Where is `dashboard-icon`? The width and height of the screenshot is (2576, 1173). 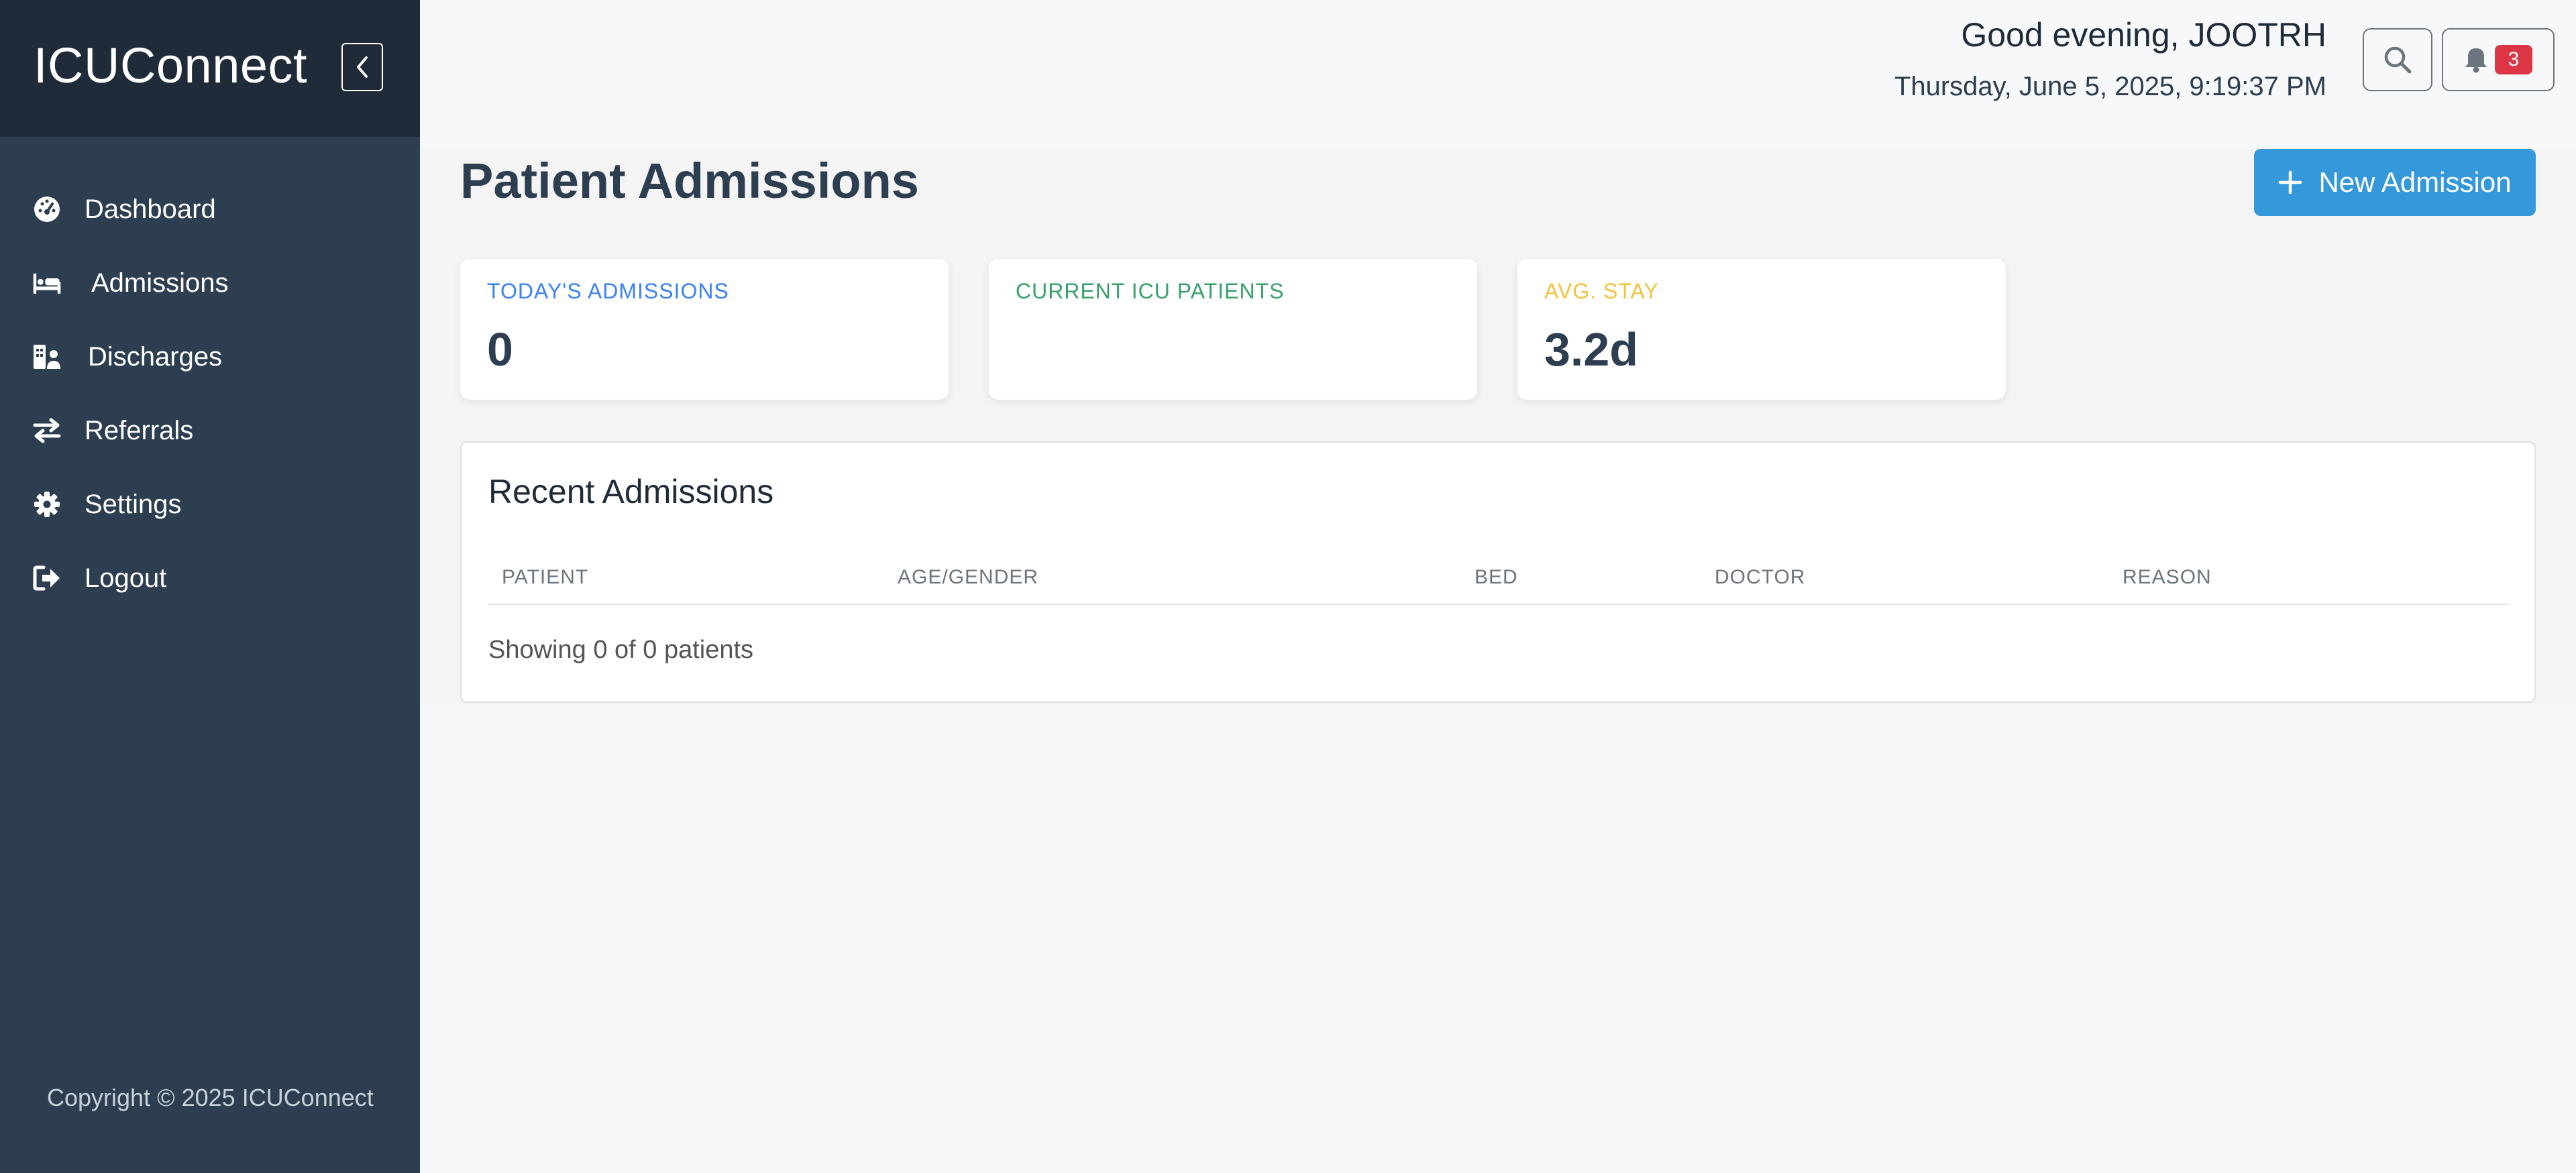 dashboard-icon is located at coordinates (47, 209).